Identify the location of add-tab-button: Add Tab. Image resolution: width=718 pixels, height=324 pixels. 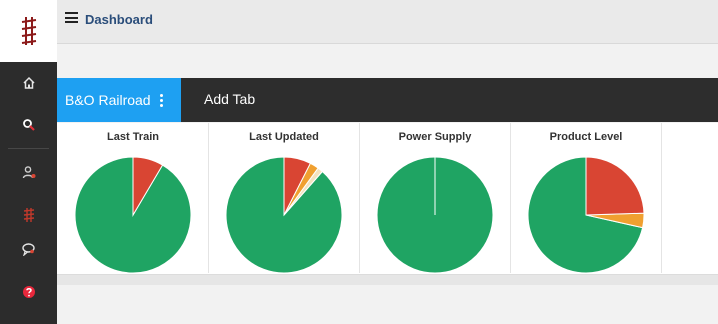
(229, 99).